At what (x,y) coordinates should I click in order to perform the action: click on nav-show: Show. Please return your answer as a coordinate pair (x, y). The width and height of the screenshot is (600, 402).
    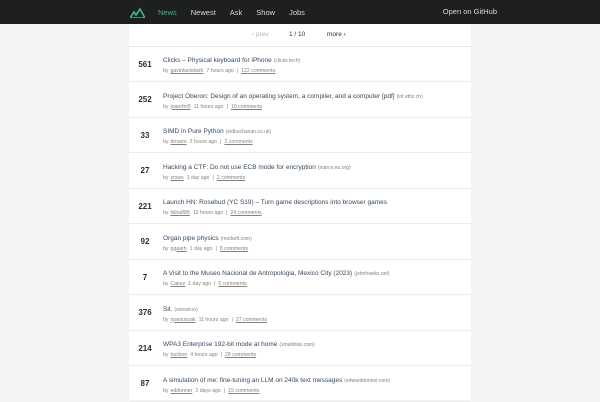
    Looking at the image, I should click on (265, 12).